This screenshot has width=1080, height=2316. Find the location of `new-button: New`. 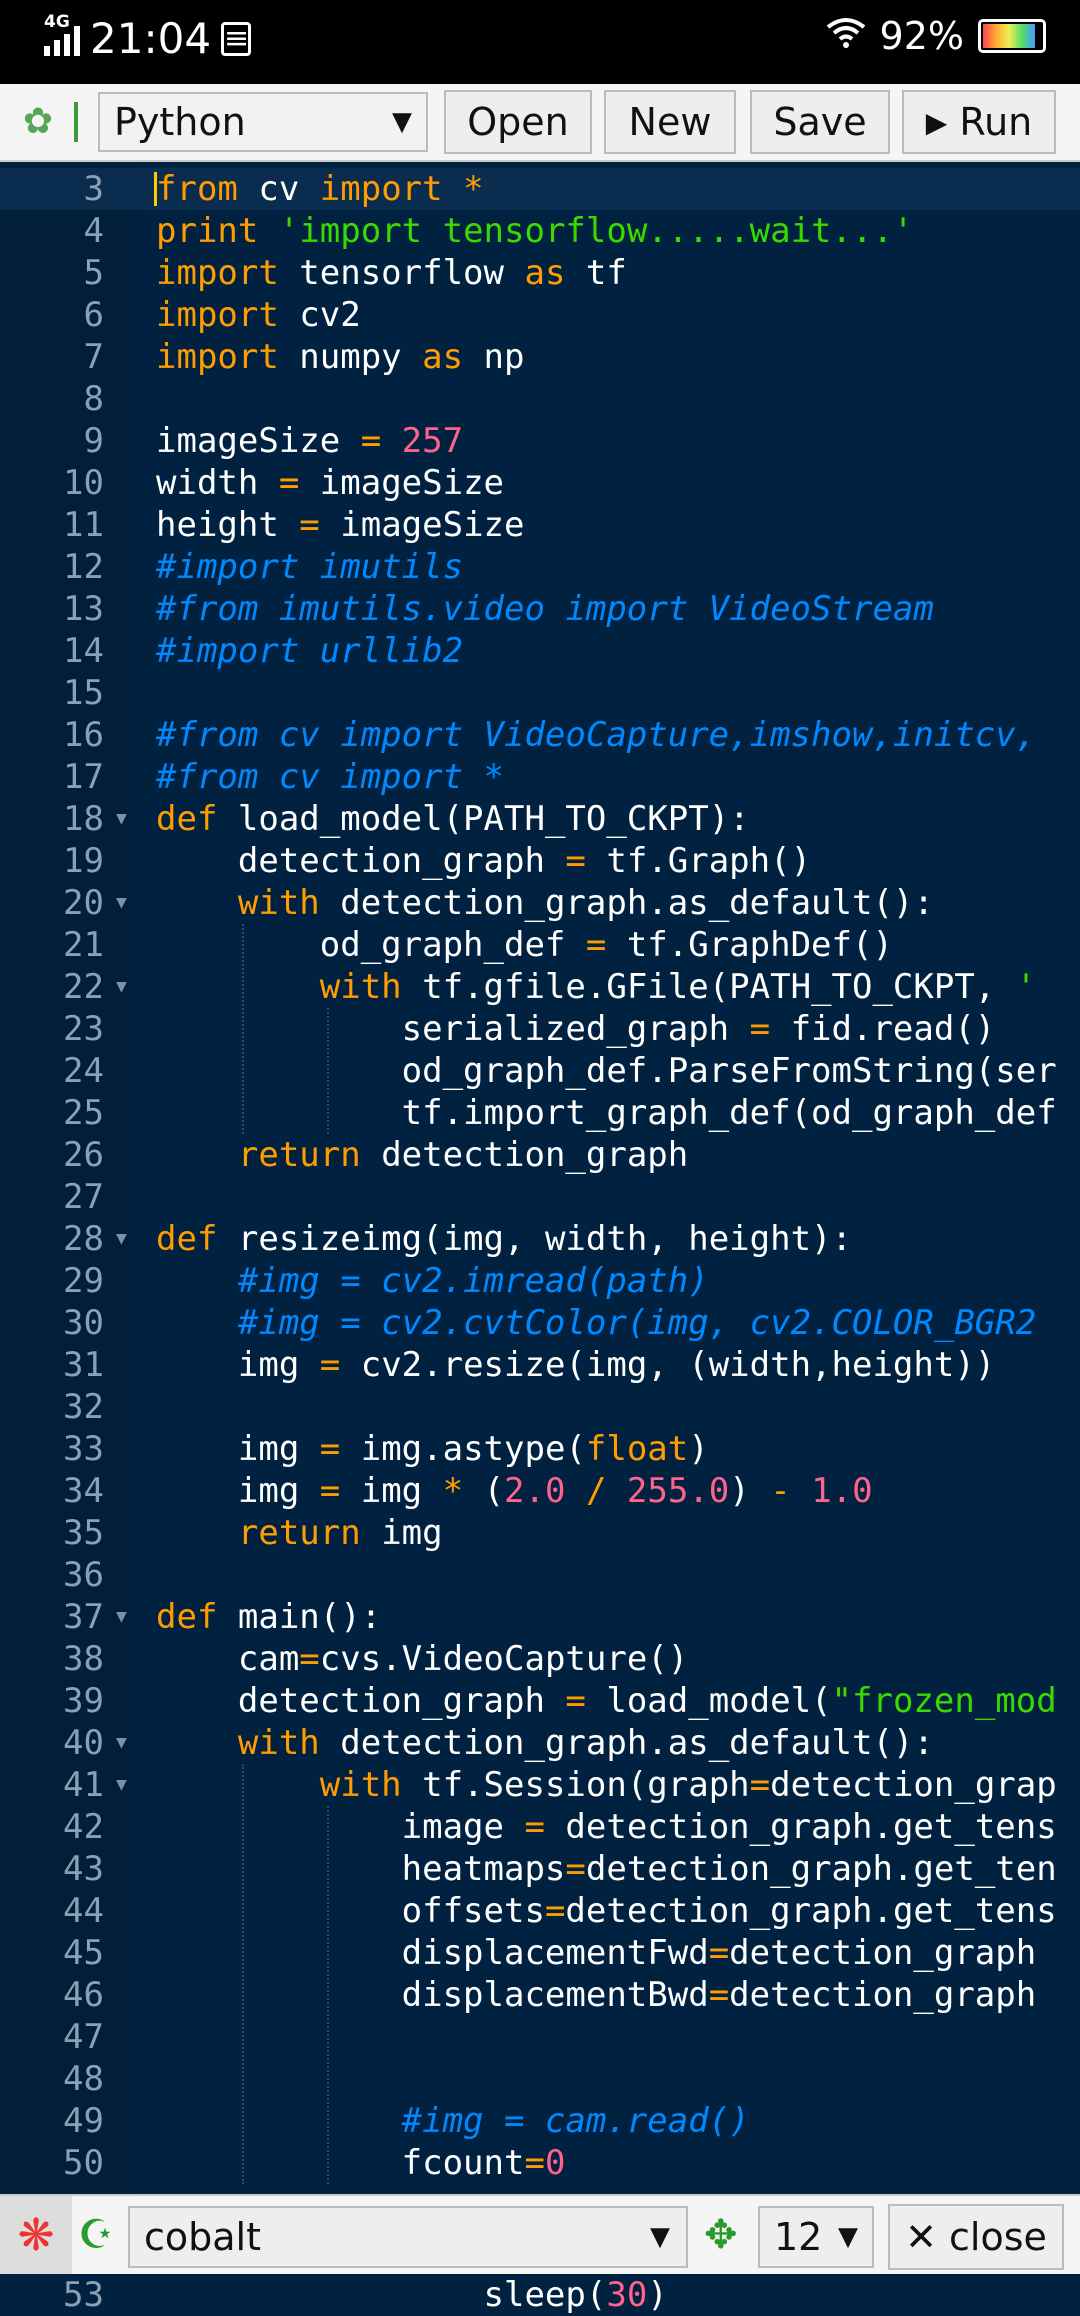

new-button: New is located at coordinates (670, 122).